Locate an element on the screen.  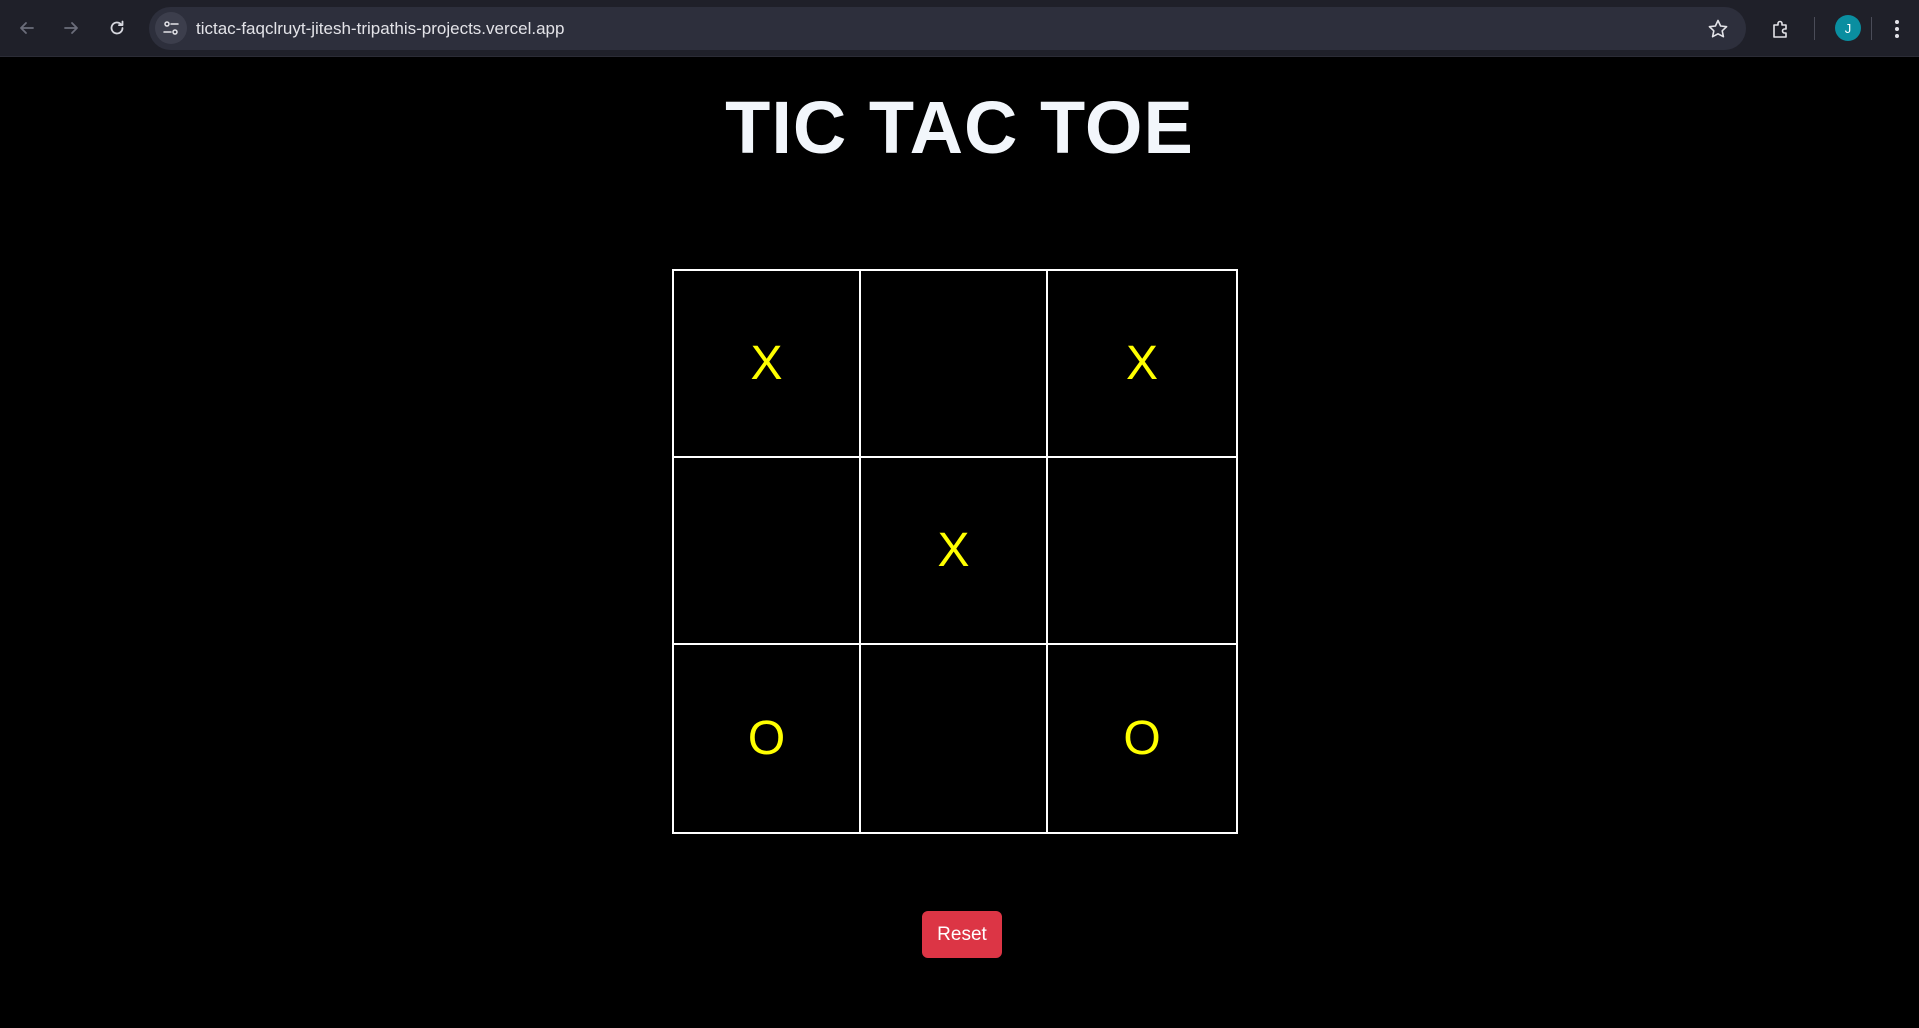
board-cell-2-2: O is located at coordinates (1142, 738).